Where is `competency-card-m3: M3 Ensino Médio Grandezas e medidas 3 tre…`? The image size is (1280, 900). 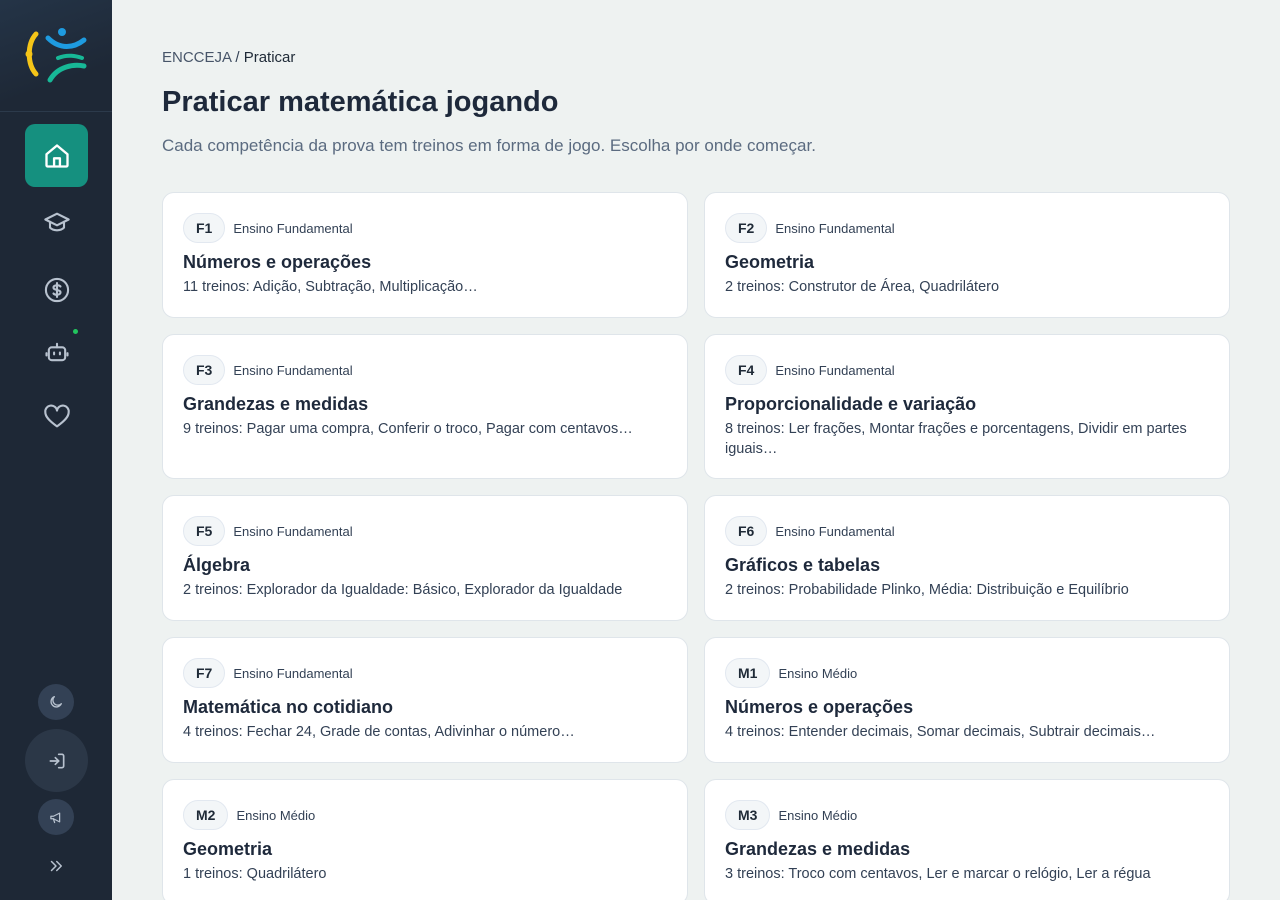 competency-card-m3: M3 Ensino Médio Grandezas e medidas 3 tre… is located at coordinates (967, 839).